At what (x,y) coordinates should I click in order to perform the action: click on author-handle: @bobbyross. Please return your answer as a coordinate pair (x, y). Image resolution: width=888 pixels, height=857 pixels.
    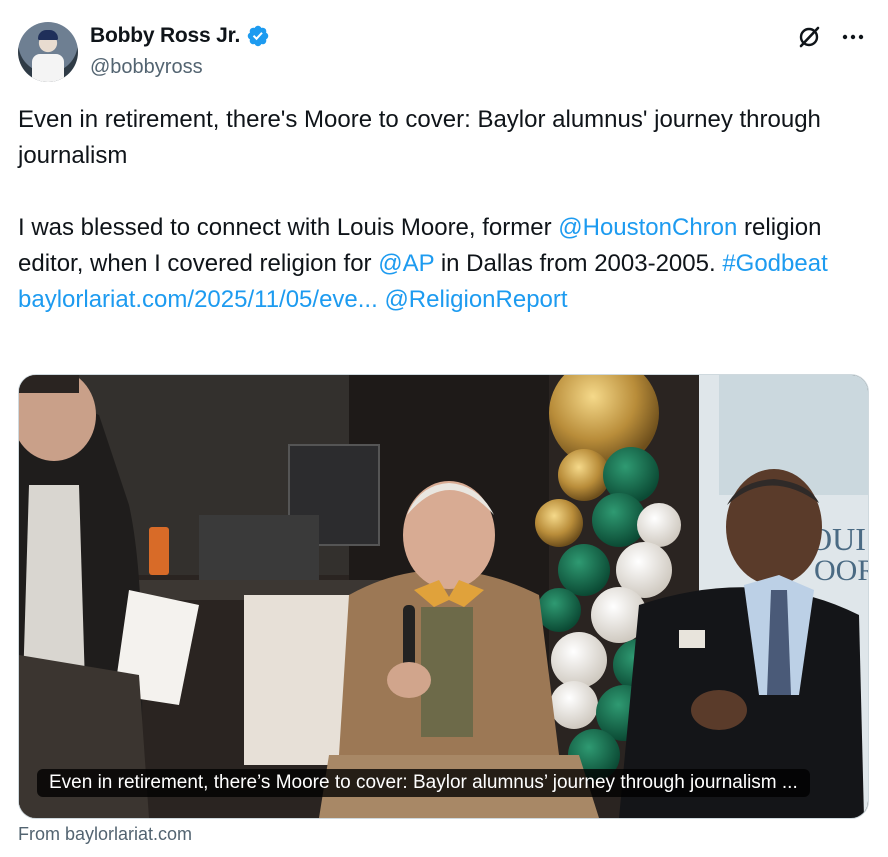
    Looking at the image, I should click on (146, 67).